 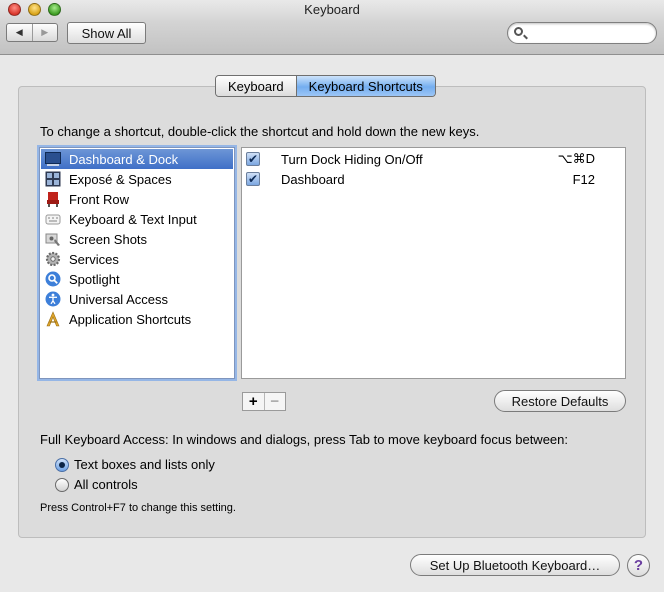 What do you see at coordinates (53, 199) in the screenshot?
I see `front-row-icon` at bounding box center [53, 199].